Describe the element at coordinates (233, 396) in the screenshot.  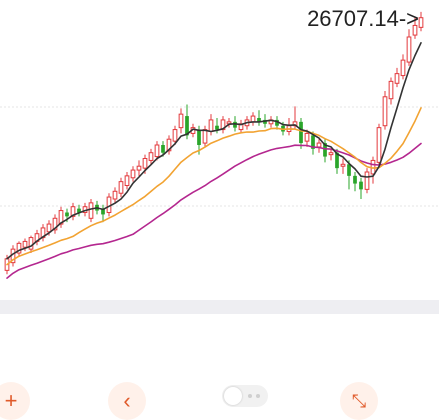
I see `toggle-knob` at that location.